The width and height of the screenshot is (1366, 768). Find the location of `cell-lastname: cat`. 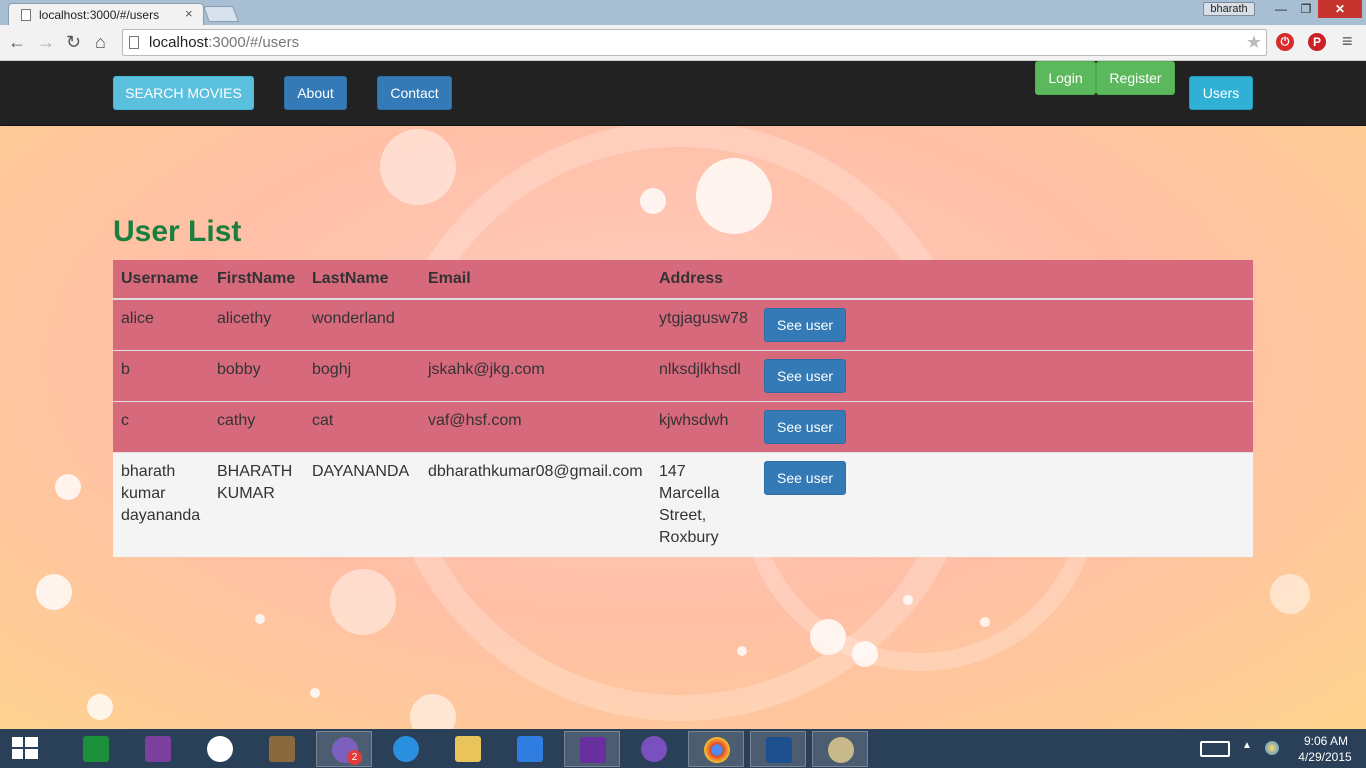

cell-lastname: cat is located at coordinates (362, 427).